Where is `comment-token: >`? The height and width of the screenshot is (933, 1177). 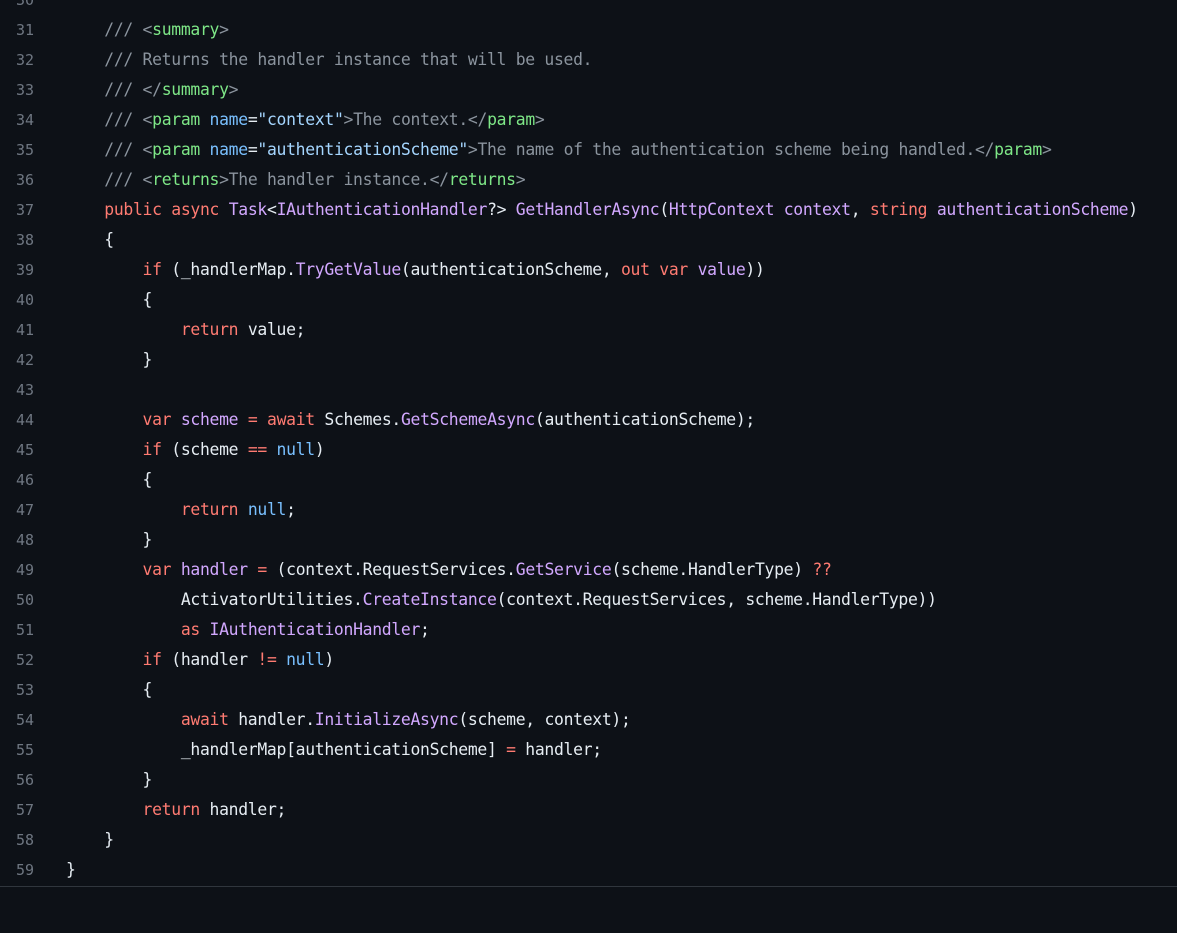 comment-token: > is located at coordinates (1047, 149).